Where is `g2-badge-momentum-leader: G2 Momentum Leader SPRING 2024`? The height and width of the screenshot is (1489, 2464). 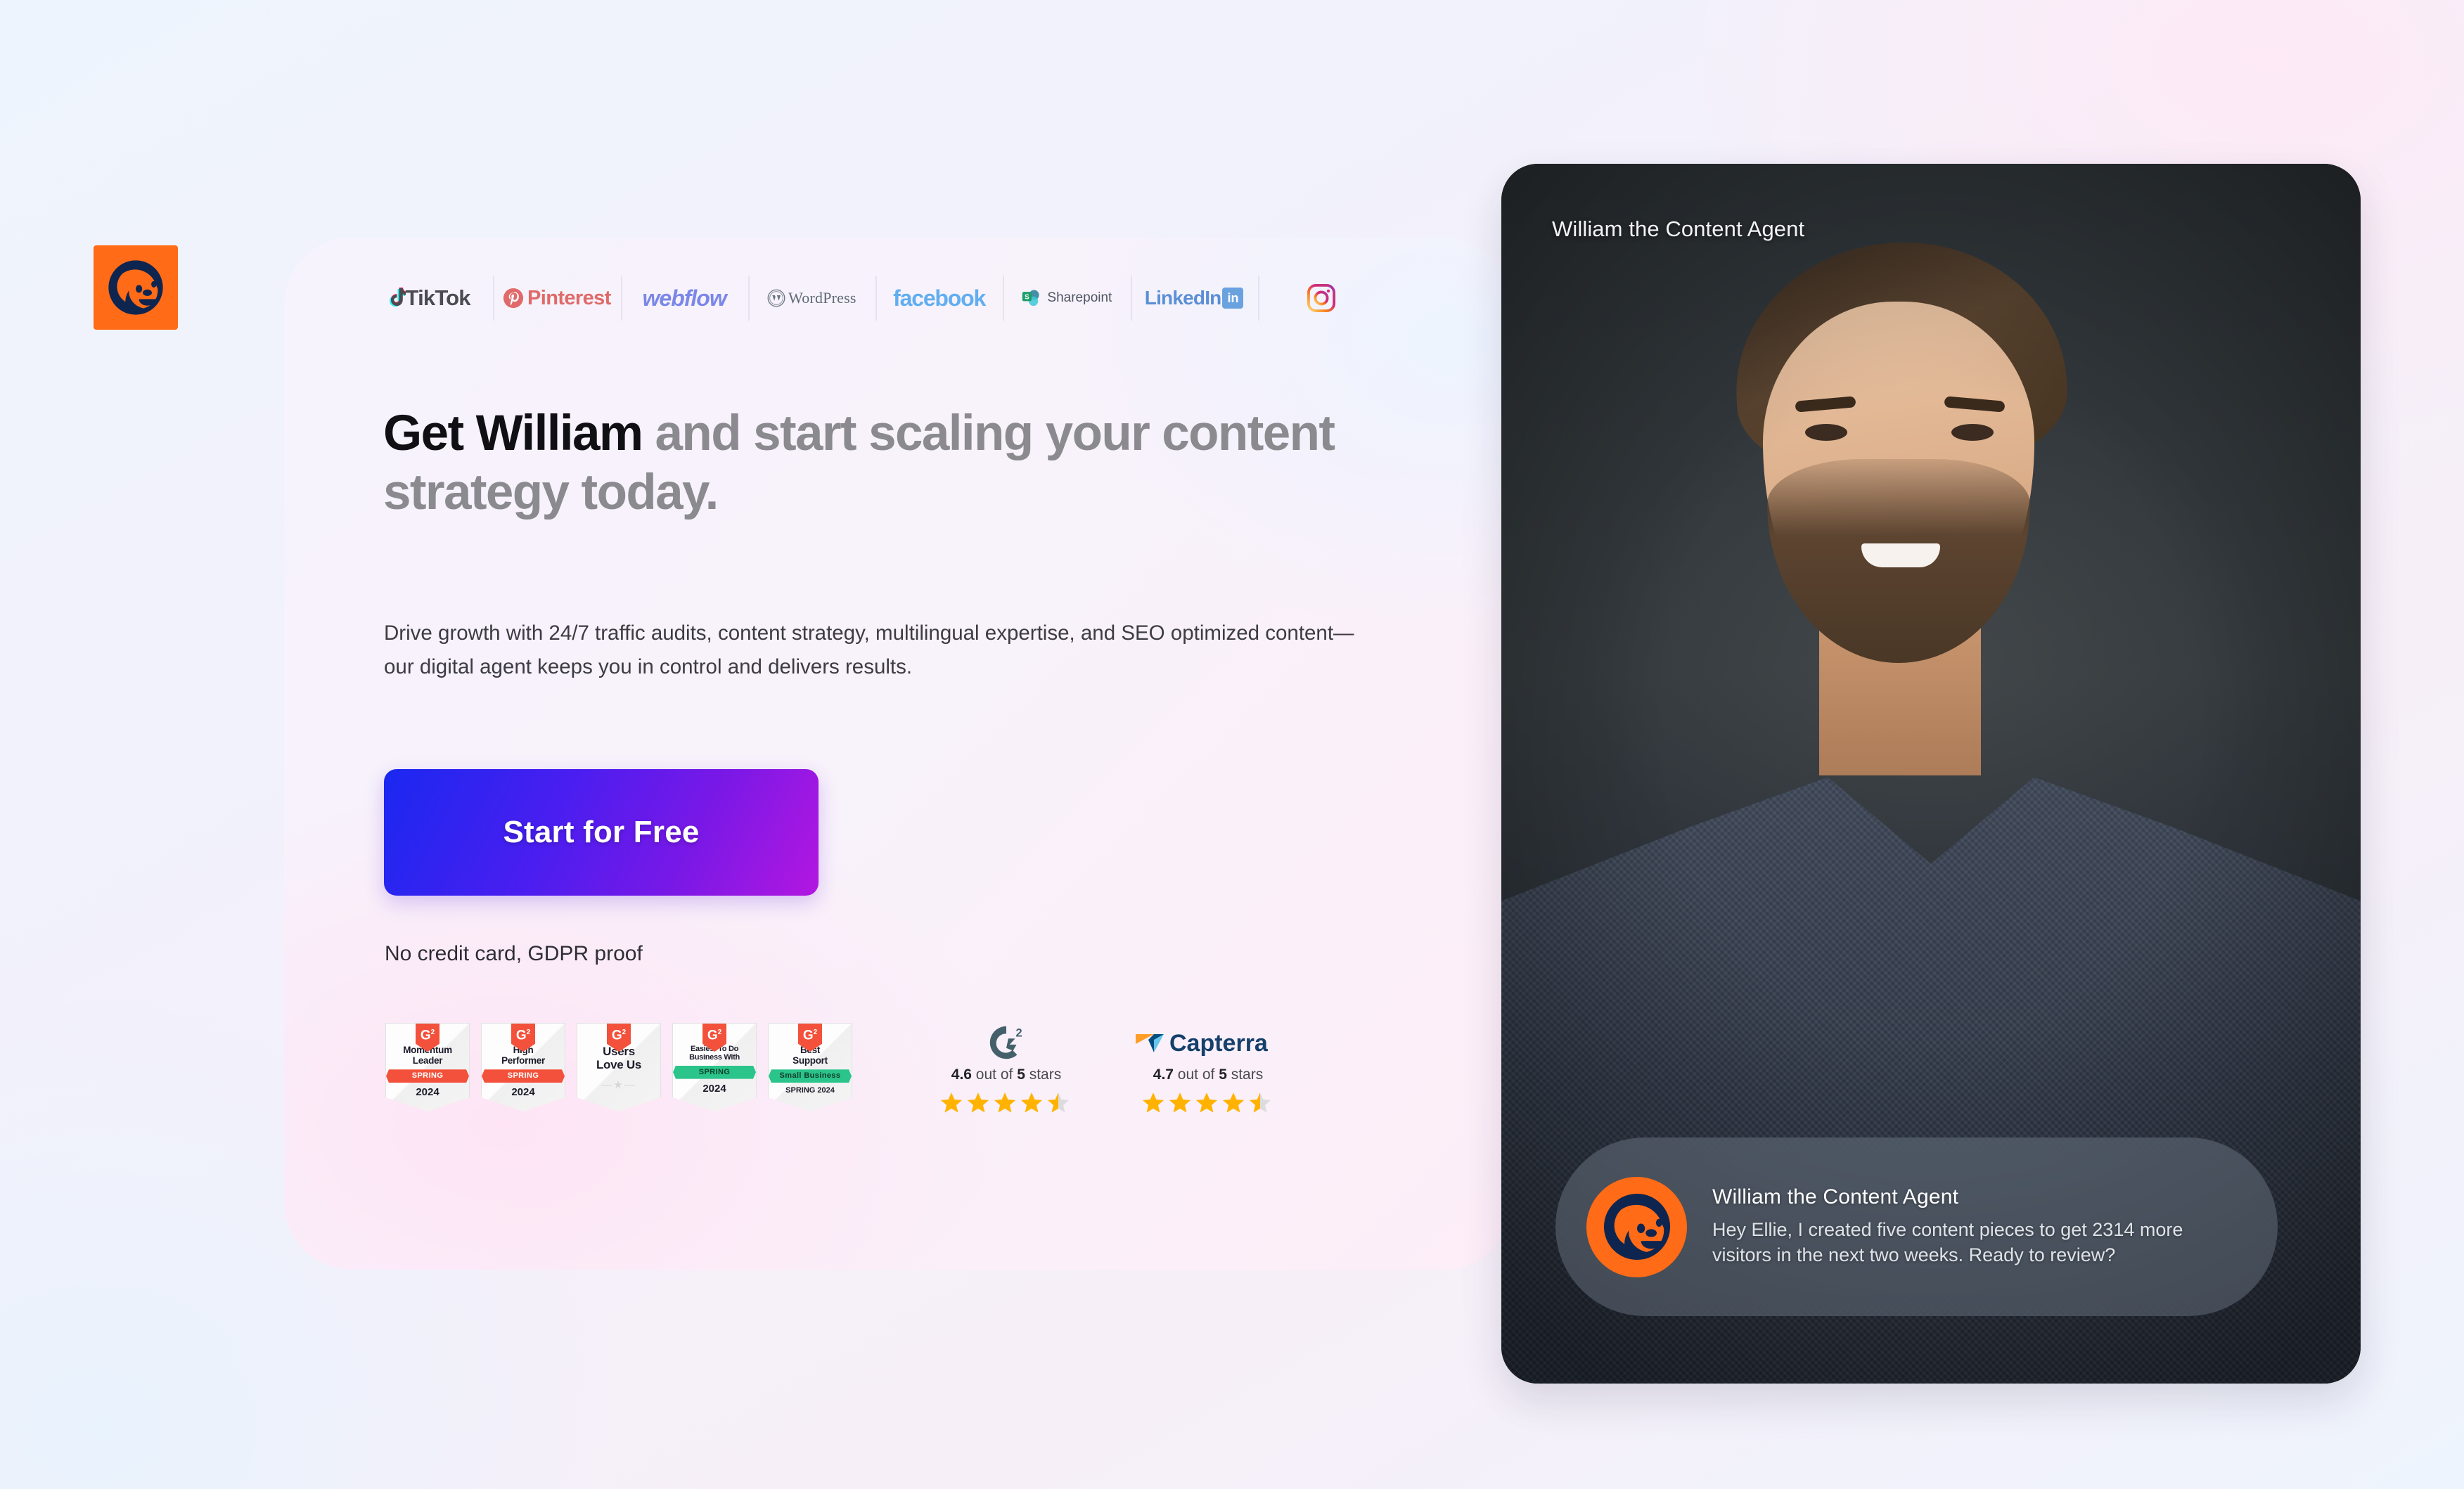 g2-badge-momentum-leader: G2 Momentum Leader SPRING 2024 is located at coordinates (427, 1067).